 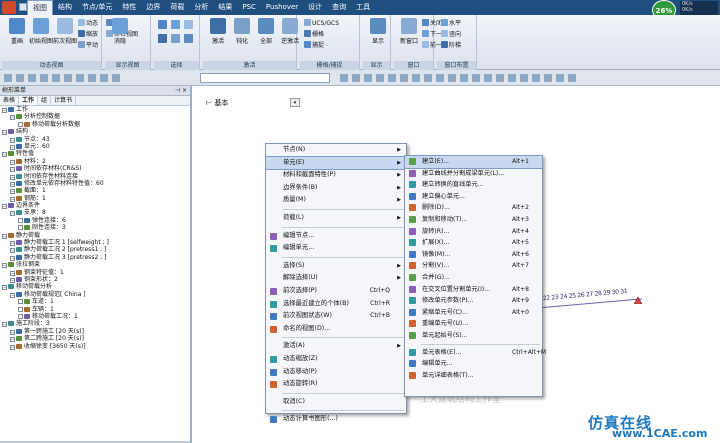 I want to click on ribbon-tab: 分析, so click(x=201, y=7).